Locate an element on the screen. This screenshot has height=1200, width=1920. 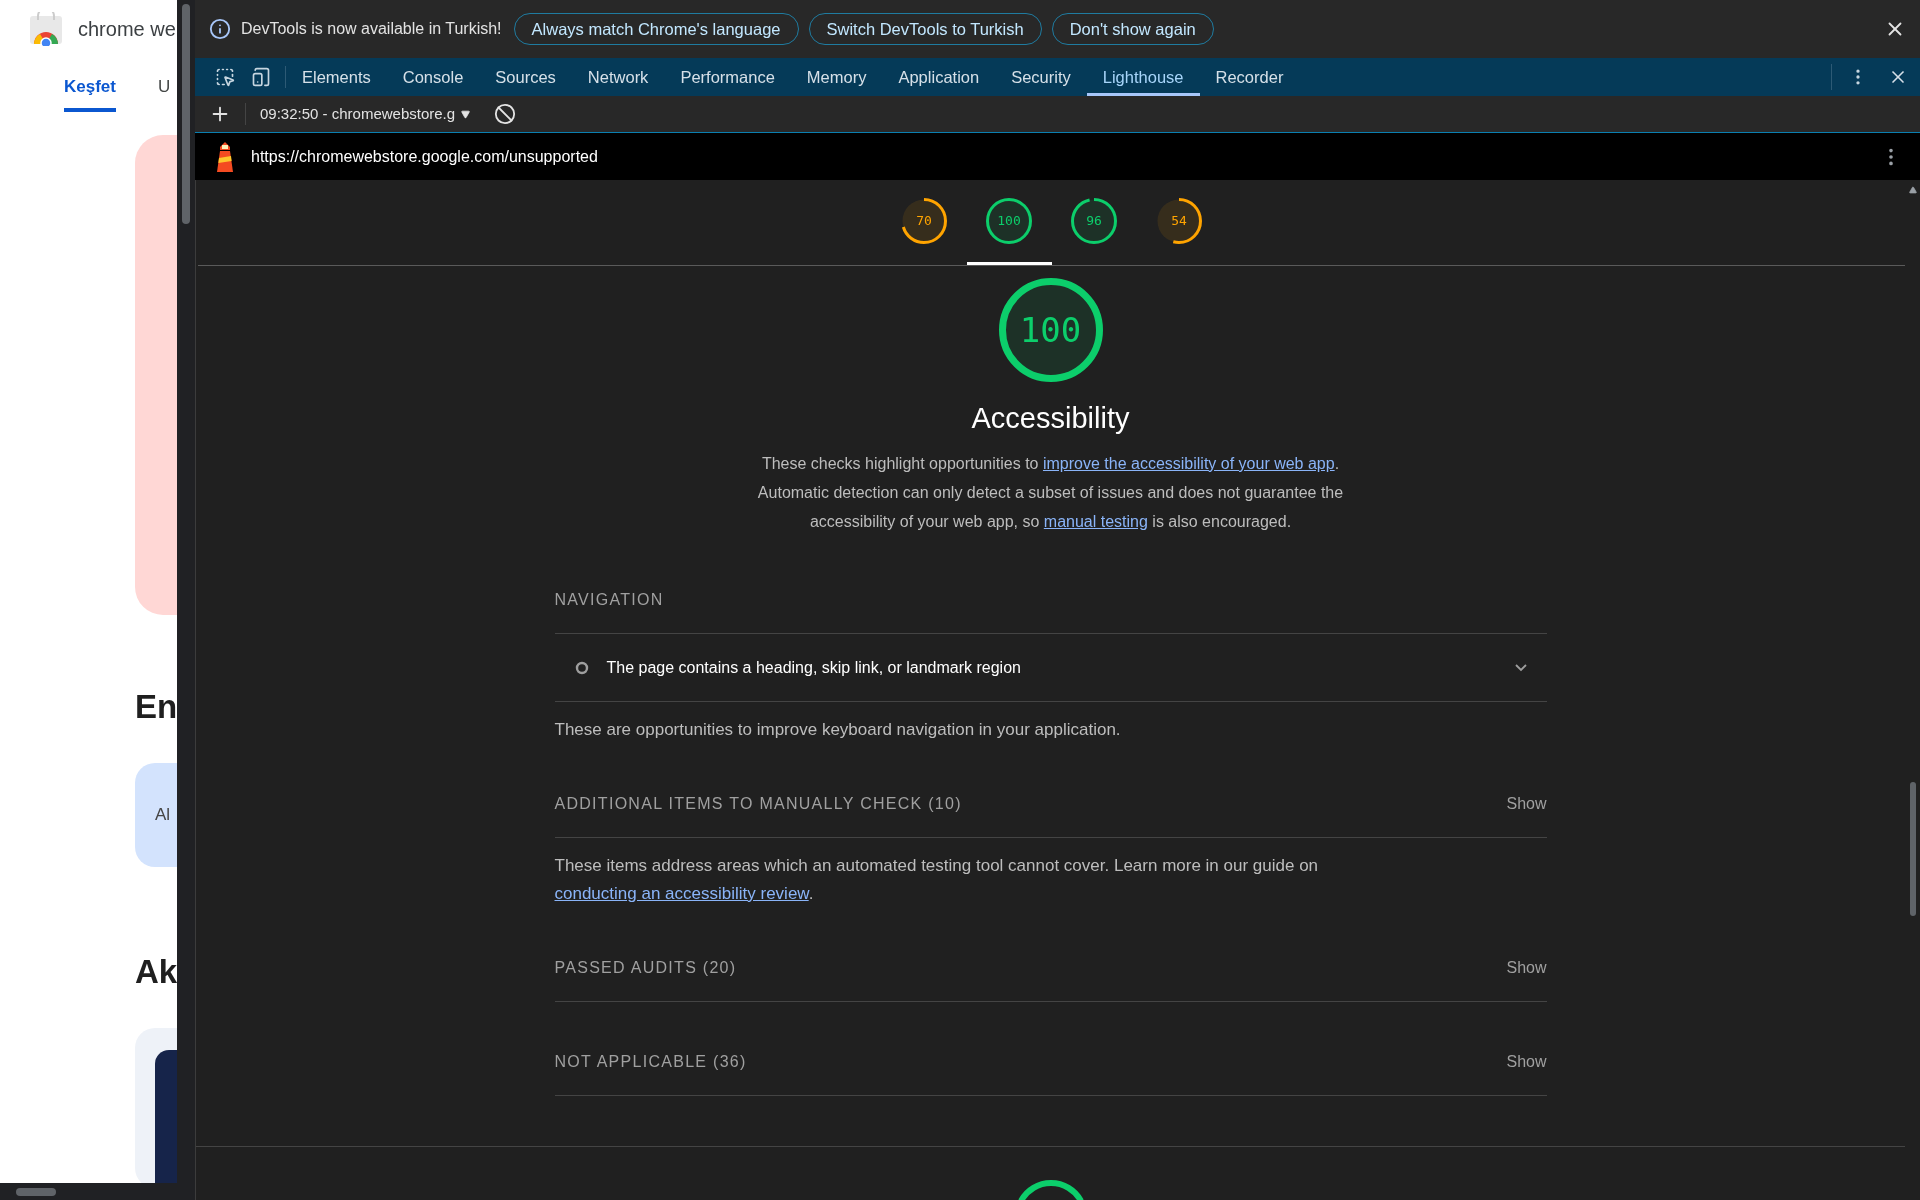
devtools-tab: Recorder is located at coordinates (1249, 77).